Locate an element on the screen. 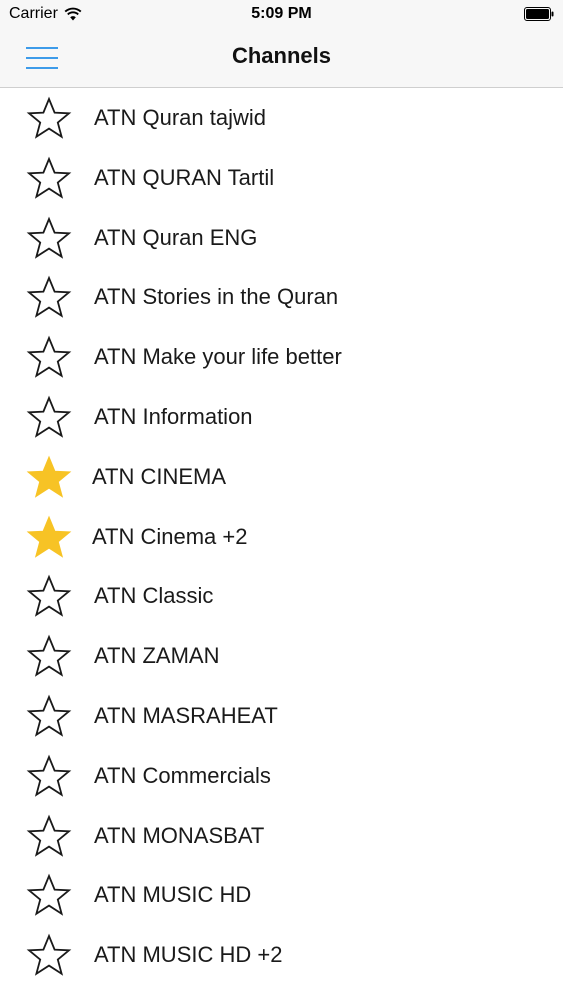 The height and width of the screenshot is (1000, 563). channel-row: ATN MUSIC HD is located at coordinates (281, 895).